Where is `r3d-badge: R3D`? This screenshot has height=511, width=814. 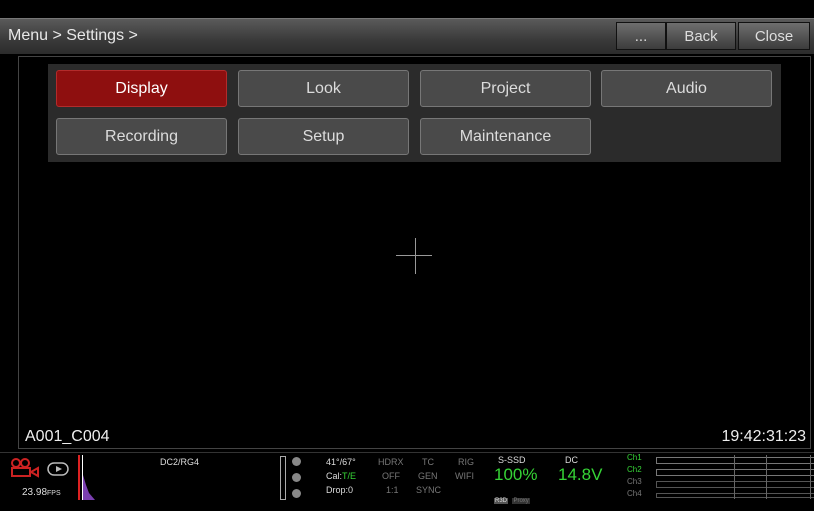 r3d-badge: R3D is located at coordinates (501, 501).